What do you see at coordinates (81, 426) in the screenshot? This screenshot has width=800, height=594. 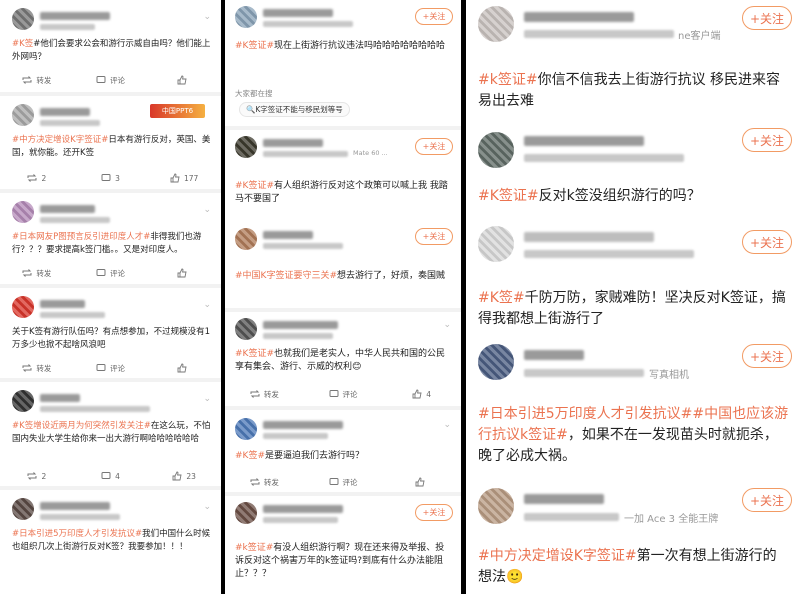 I see `hashtag-link: #K签增设近两月为何突然引发关注#` at bounding box center [81, 426].